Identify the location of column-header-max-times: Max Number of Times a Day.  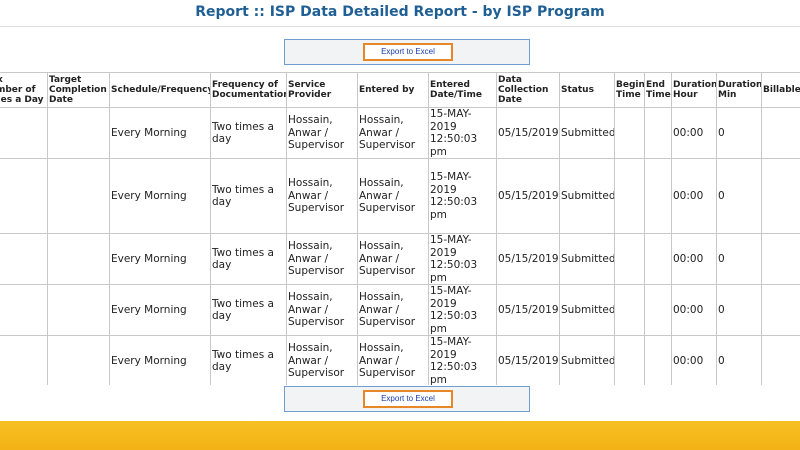
(24, 90).